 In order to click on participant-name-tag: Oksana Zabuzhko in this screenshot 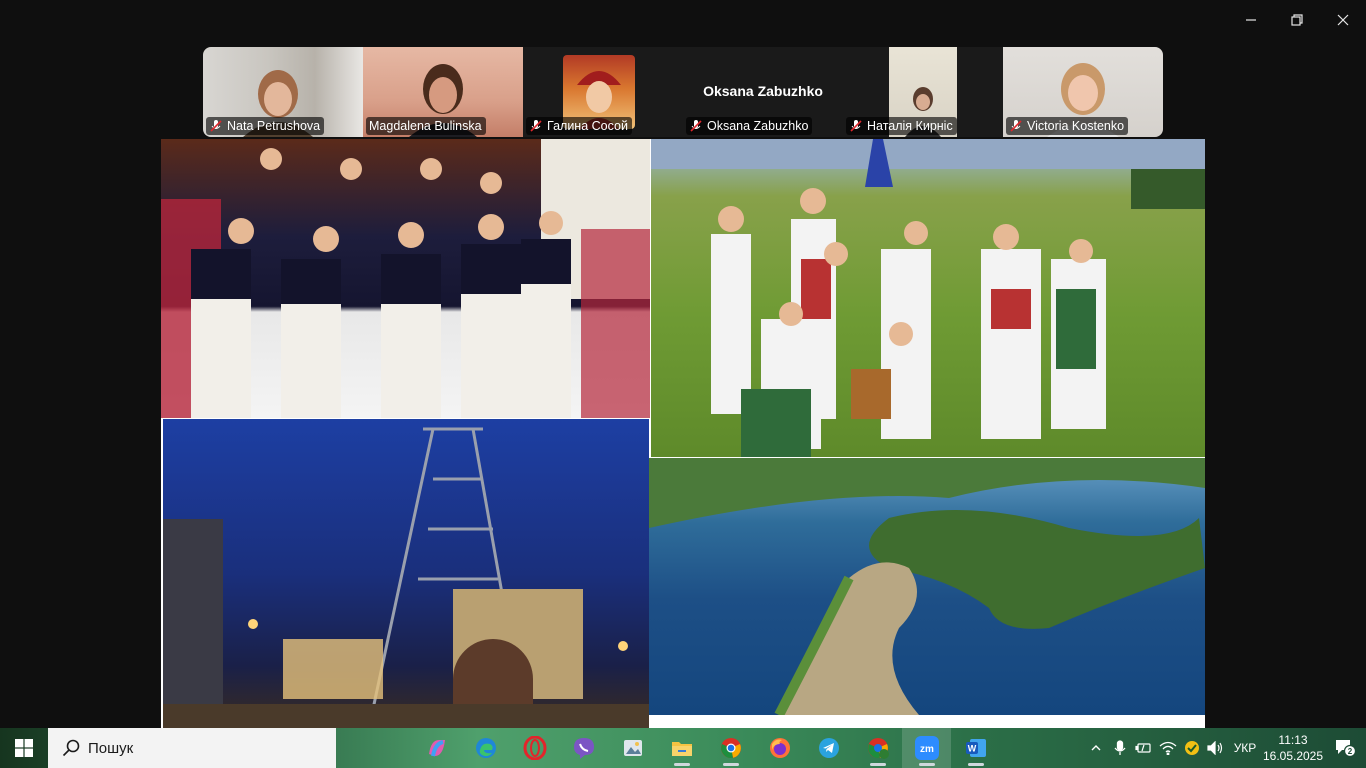, I will do `click(749, 126)`.